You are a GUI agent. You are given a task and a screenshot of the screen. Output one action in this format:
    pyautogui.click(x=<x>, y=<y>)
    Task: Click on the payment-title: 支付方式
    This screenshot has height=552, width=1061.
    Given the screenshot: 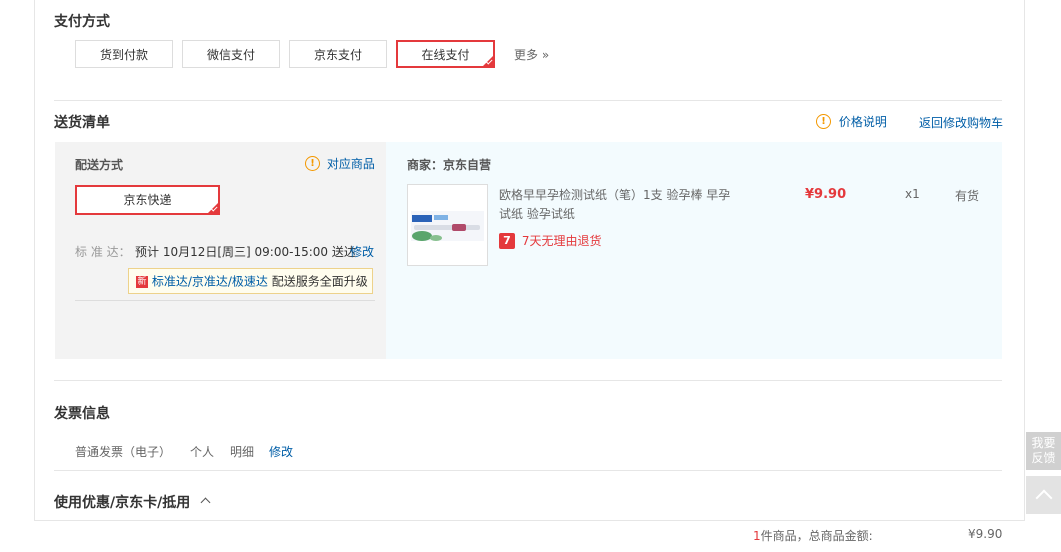 What is the action you would take?
    pyautogui.click(x=82, y=22)
    